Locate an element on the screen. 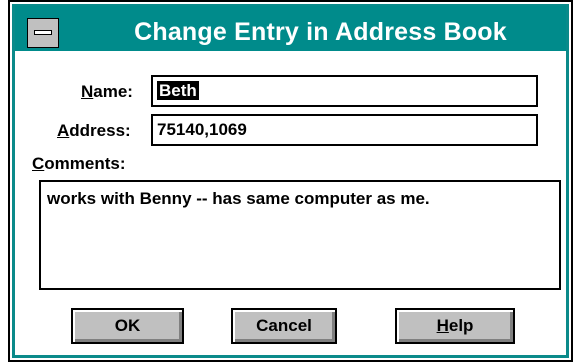 The width and height of the screenshot is (581, 362). comments-label-text: omments: is located at coordinates (85, 163).